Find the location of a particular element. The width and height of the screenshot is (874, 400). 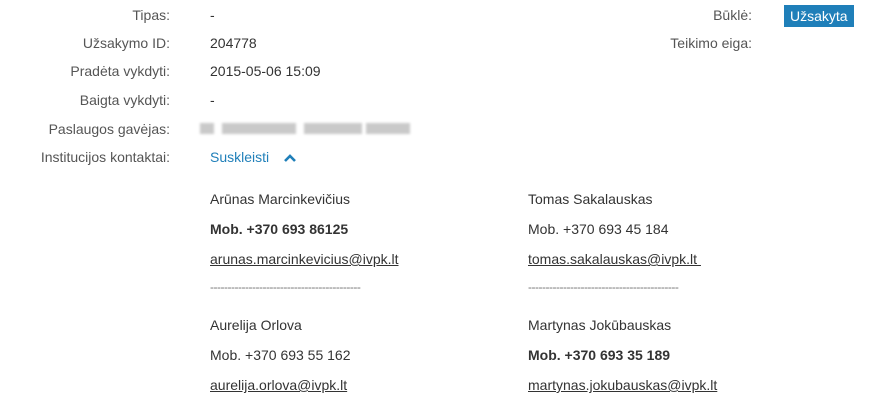

contact-phone: Mob. +370 693 55 162 is located at coordinates (280, 355).